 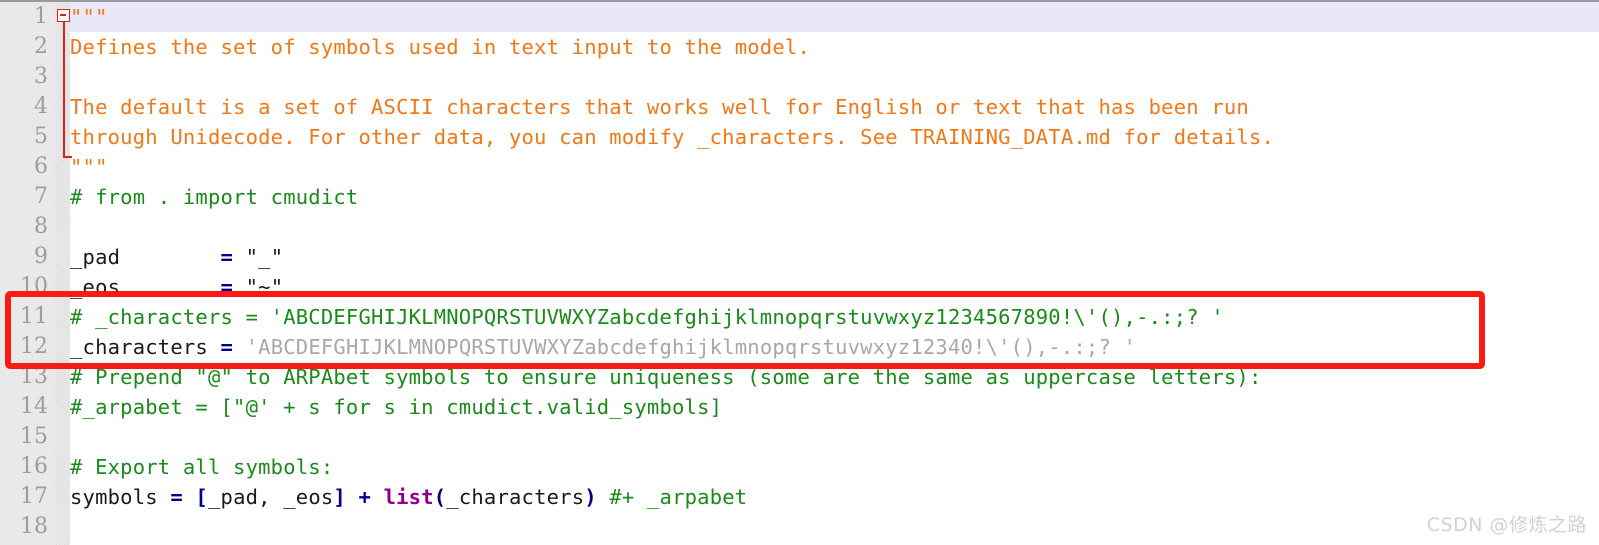 What do you see at coordinates (41, 256) in the screenshot?
I see `line-number: 9` at bounding box center [41, 256].